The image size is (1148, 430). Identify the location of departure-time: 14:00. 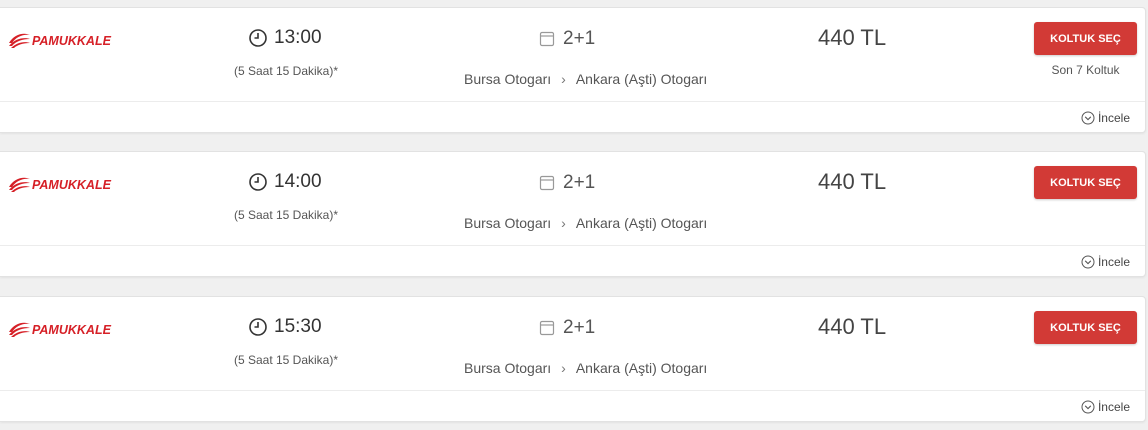
(285, 182).